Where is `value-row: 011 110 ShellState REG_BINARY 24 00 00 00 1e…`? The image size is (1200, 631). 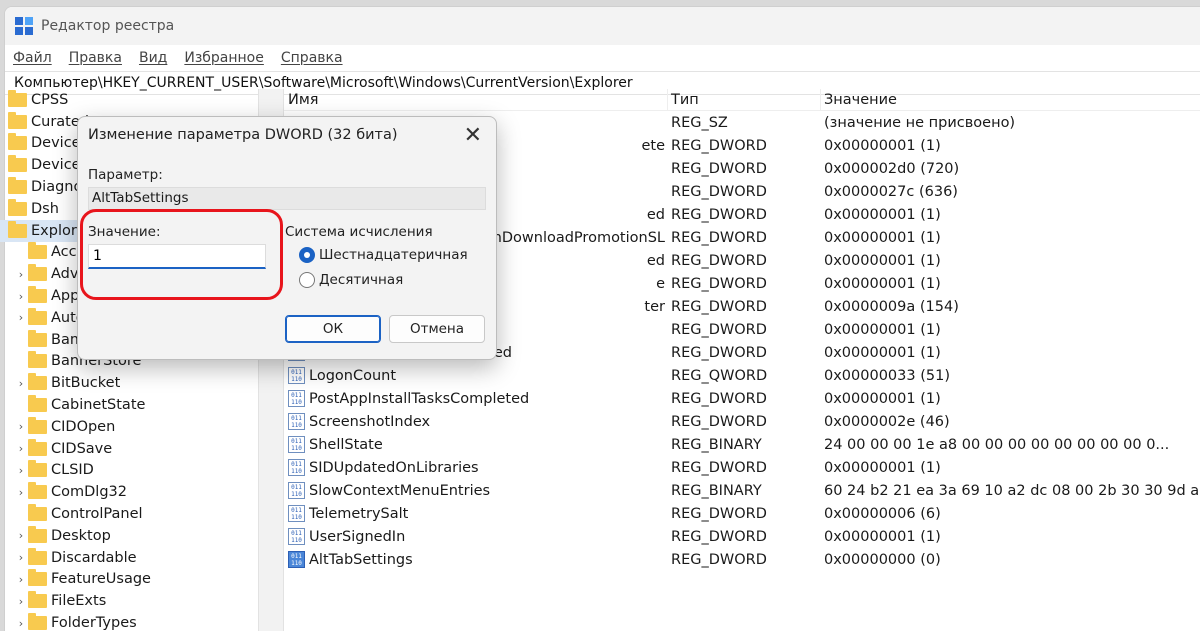
value-row: 011 110 ShellState REG_BINARY 24 00 00 00 1e… is located at coordinates (742, 444).